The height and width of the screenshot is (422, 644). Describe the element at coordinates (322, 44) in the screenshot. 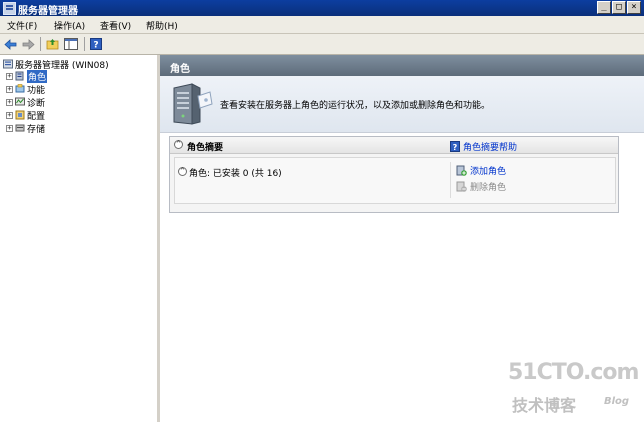

I see `toolbar: ?` at that location.